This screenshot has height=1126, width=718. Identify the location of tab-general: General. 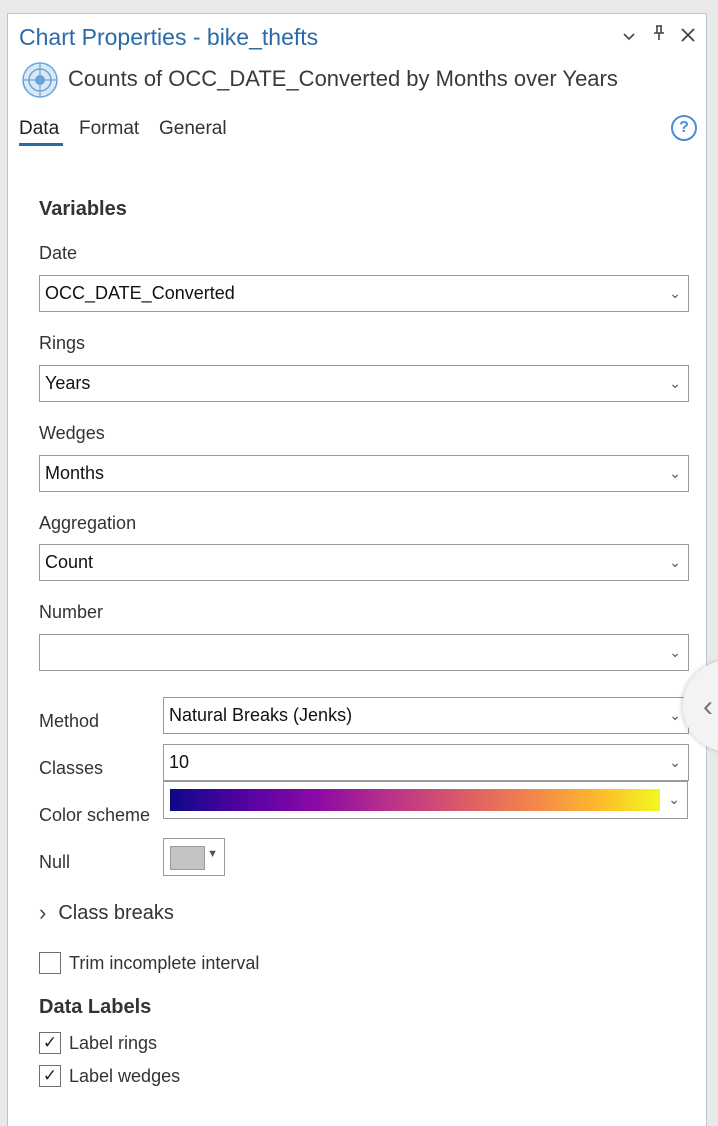
(193, 129).